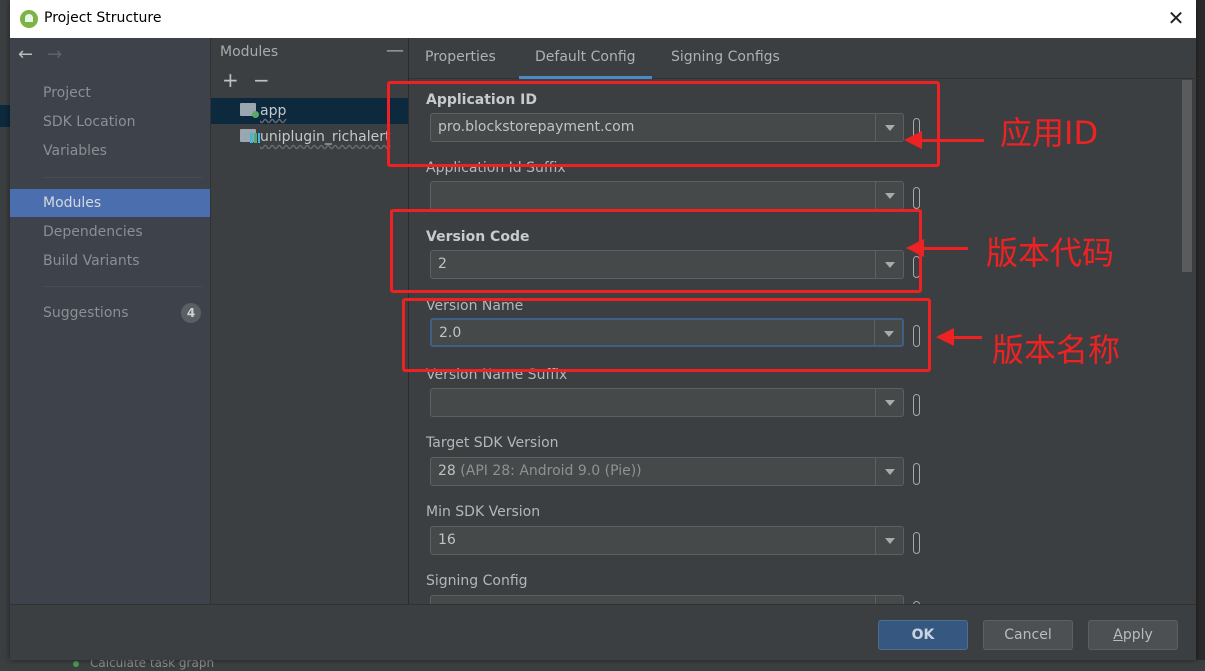 The height and width of the screenshot is (671, 1205). What do you see at coordinates (1028, 635) in the screenshot?
I see `cancel-button: Cancel` at bounding box center [1028, 635].